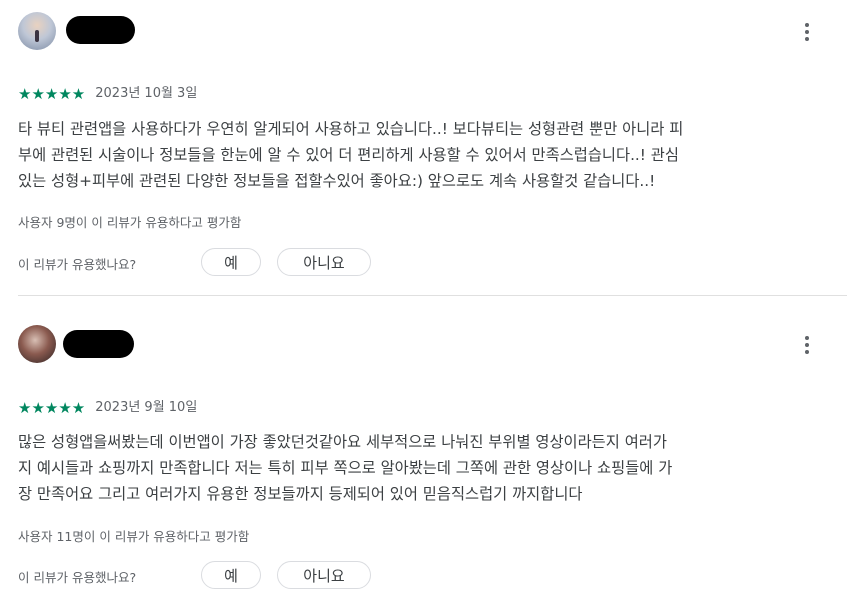  I want to click on helpful-count: 사용자 9명이 이 리뷰가 유용하다고 평가함, so click(130, 222).